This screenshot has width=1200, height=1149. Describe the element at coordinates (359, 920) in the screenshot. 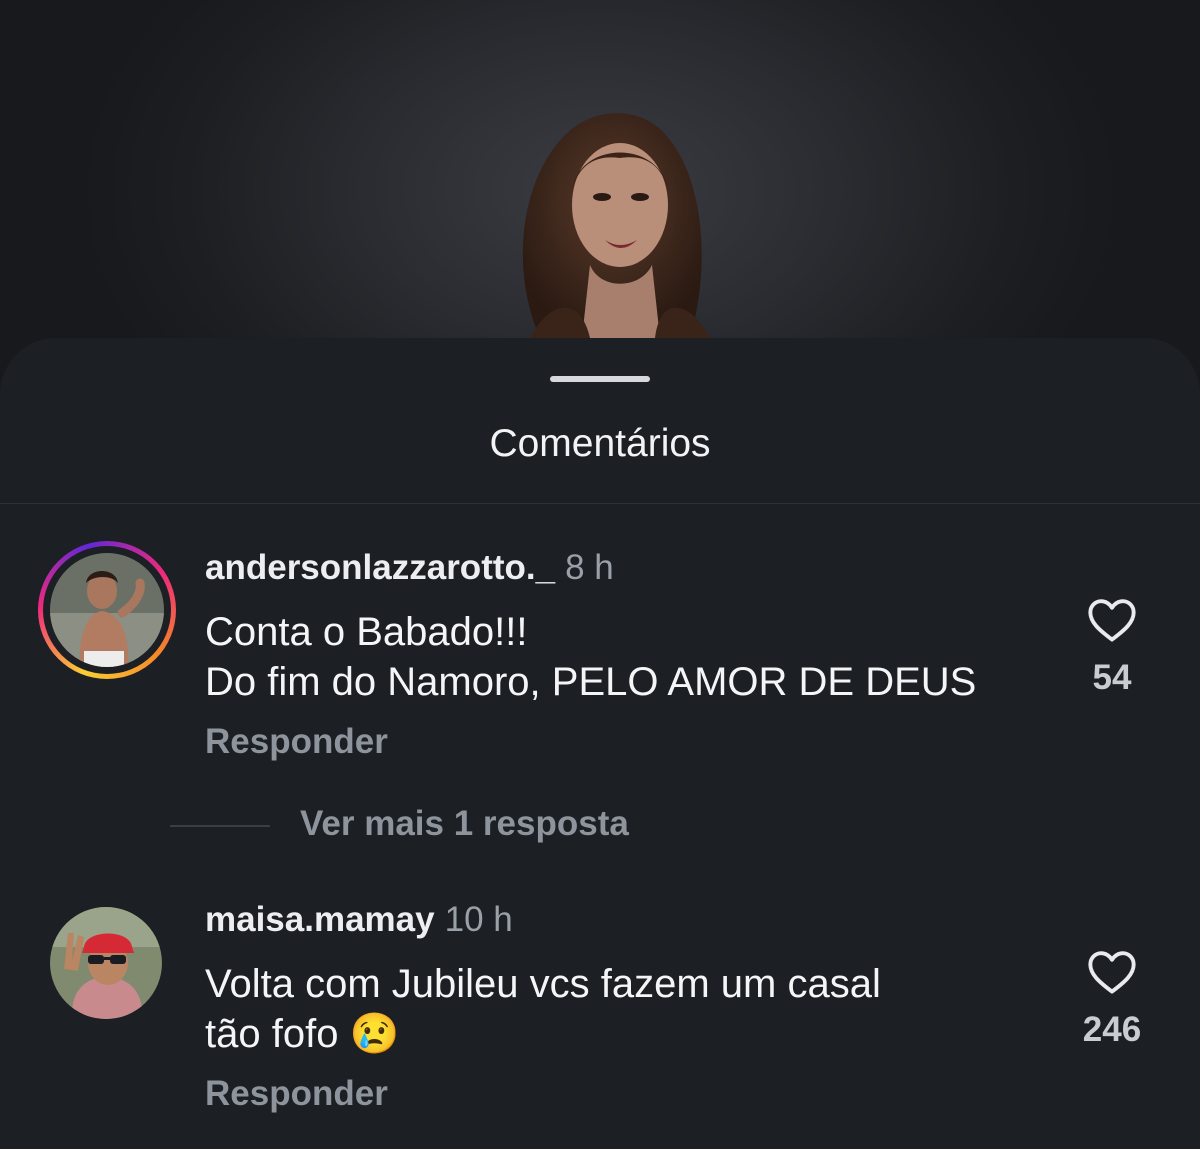

I see `comment-username: maisa.mamay 10 h` at that location.